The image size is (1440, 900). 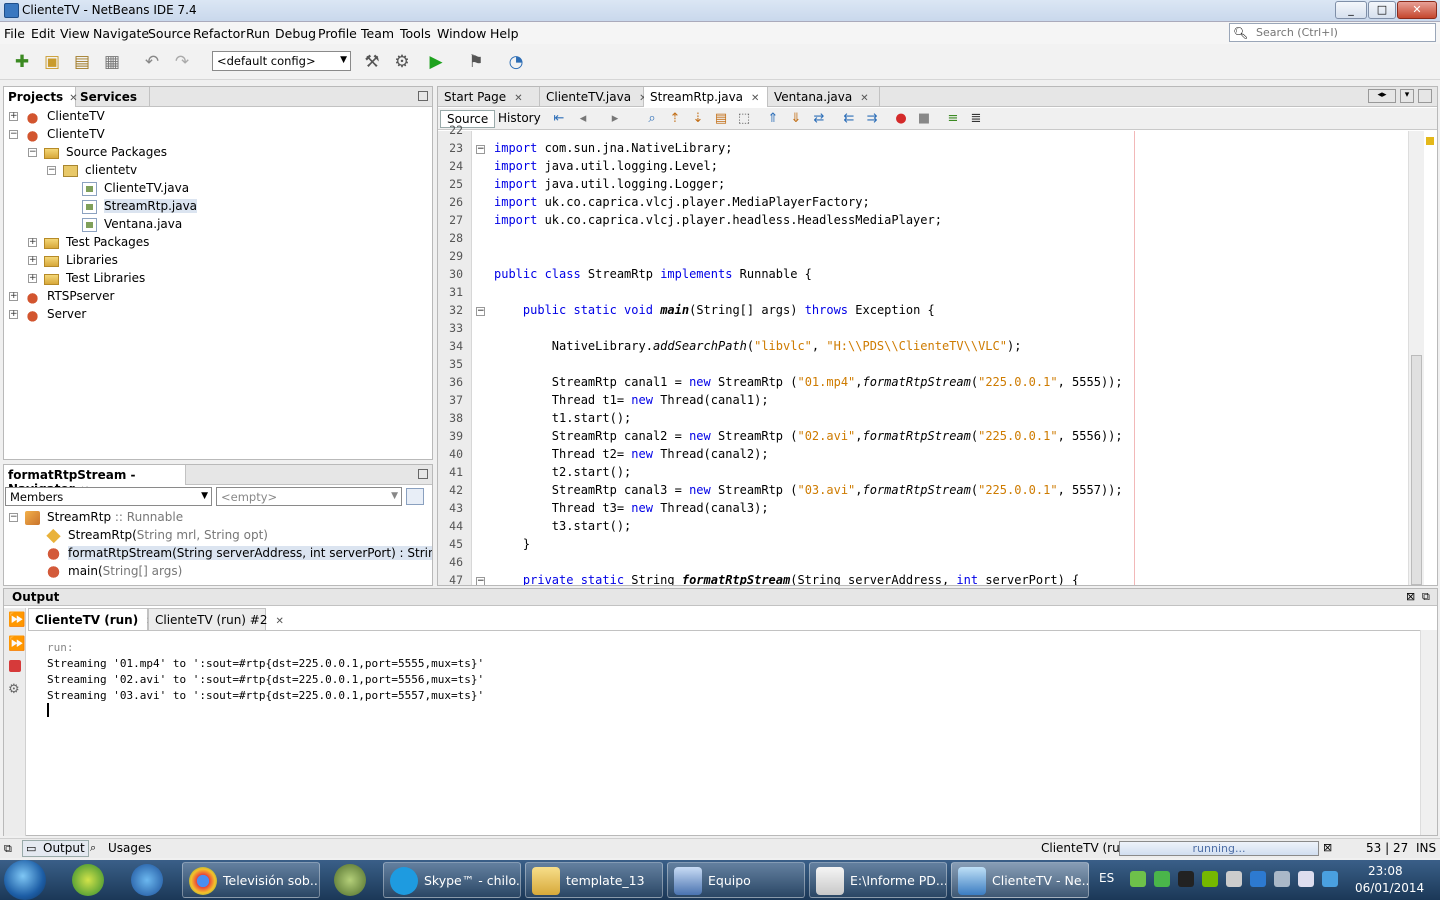 I want to click on cancel-task-icon: ⊠, so click(x=1327, y=847).